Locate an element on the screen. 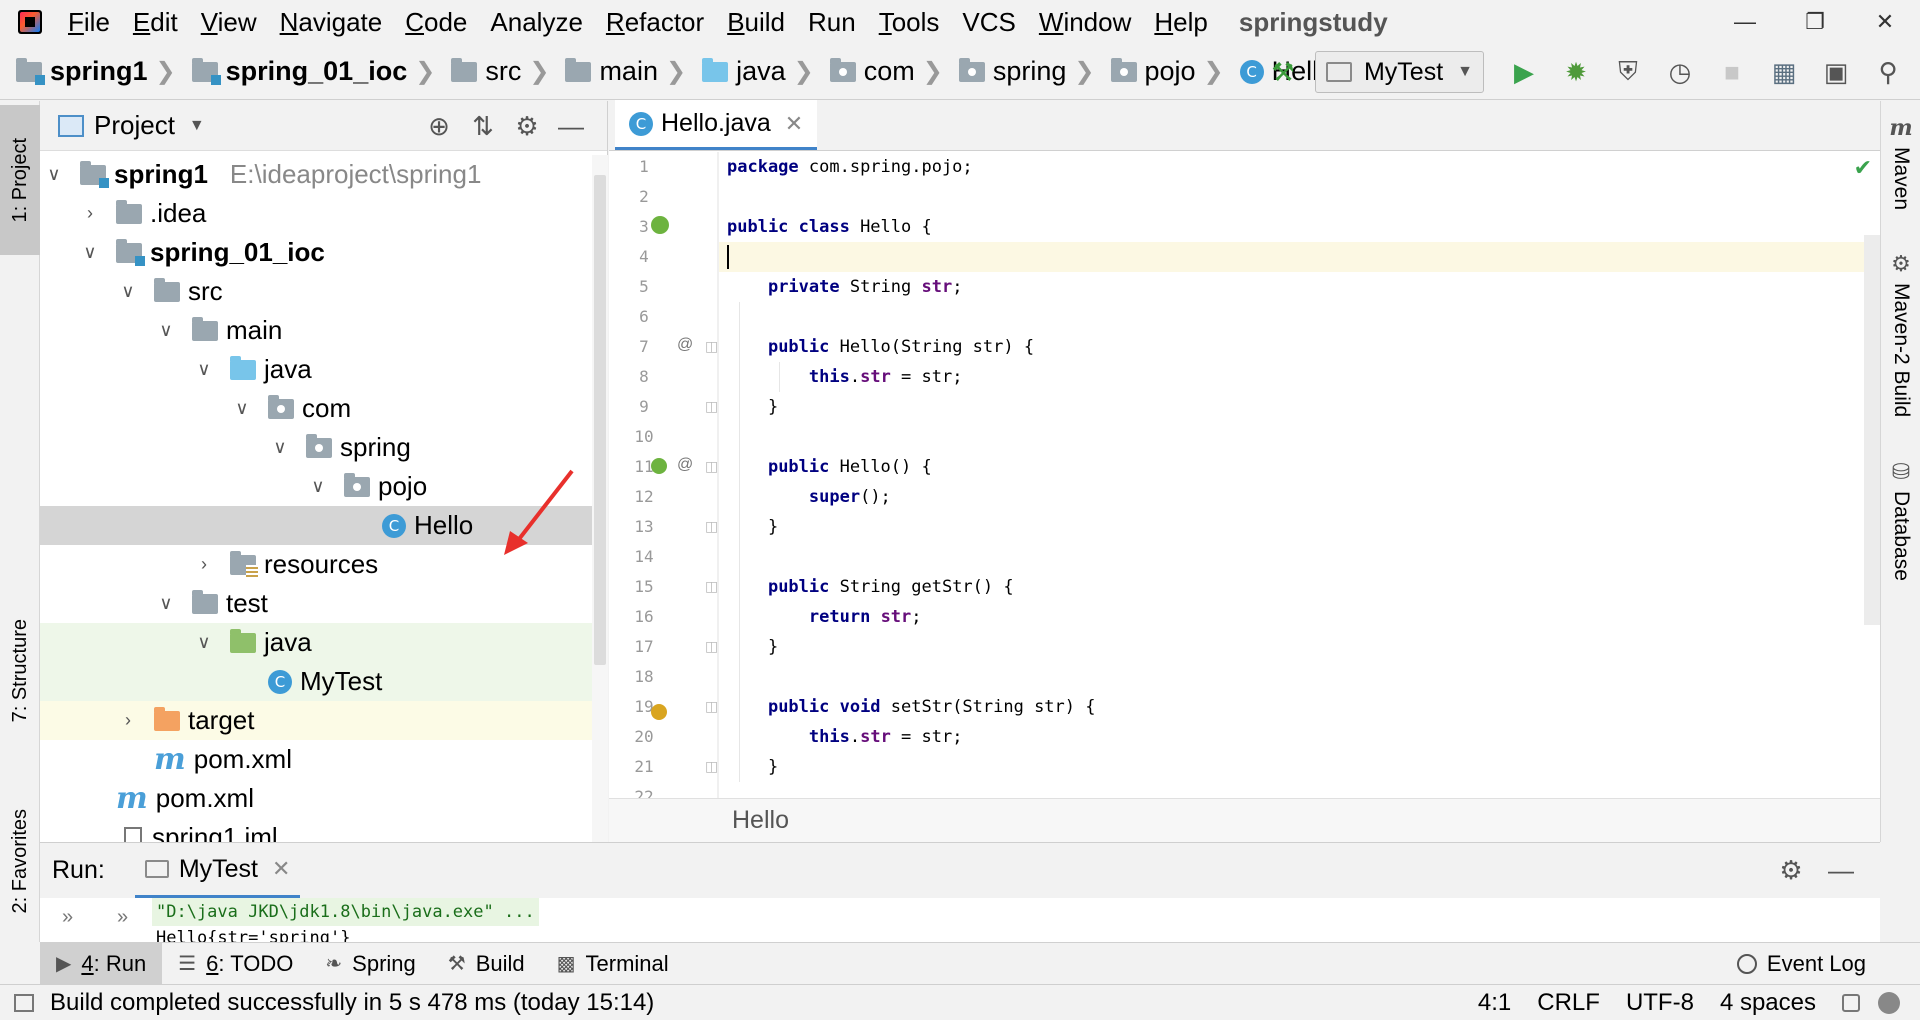 Image resolution: width=1920 pixels, height=1020 pixels. inspector-face-icon is located at coordinates (1889, 1003).